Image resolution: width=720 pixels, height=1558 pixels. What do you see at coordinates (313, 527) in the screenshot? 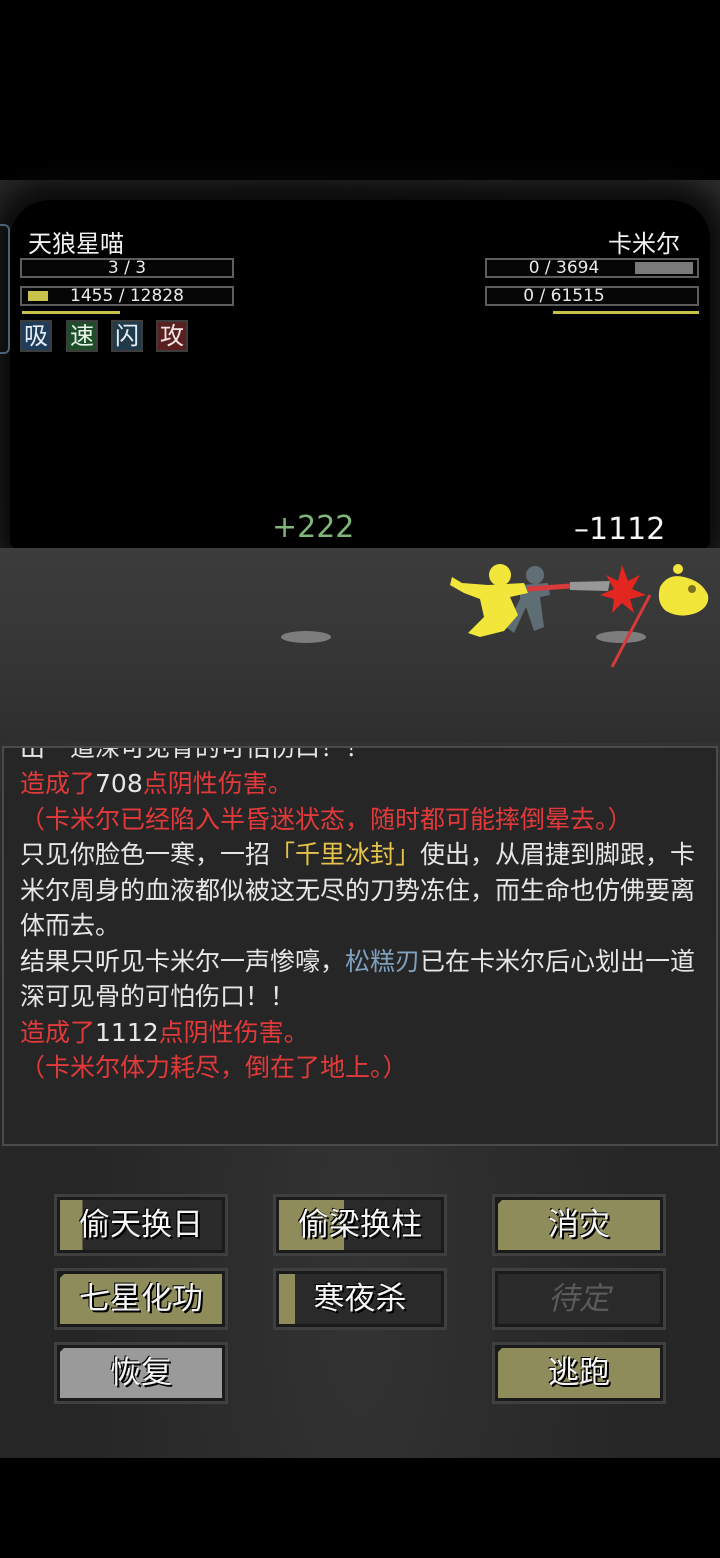
I see `heal-number: +222` at bounding box center [313, 527].